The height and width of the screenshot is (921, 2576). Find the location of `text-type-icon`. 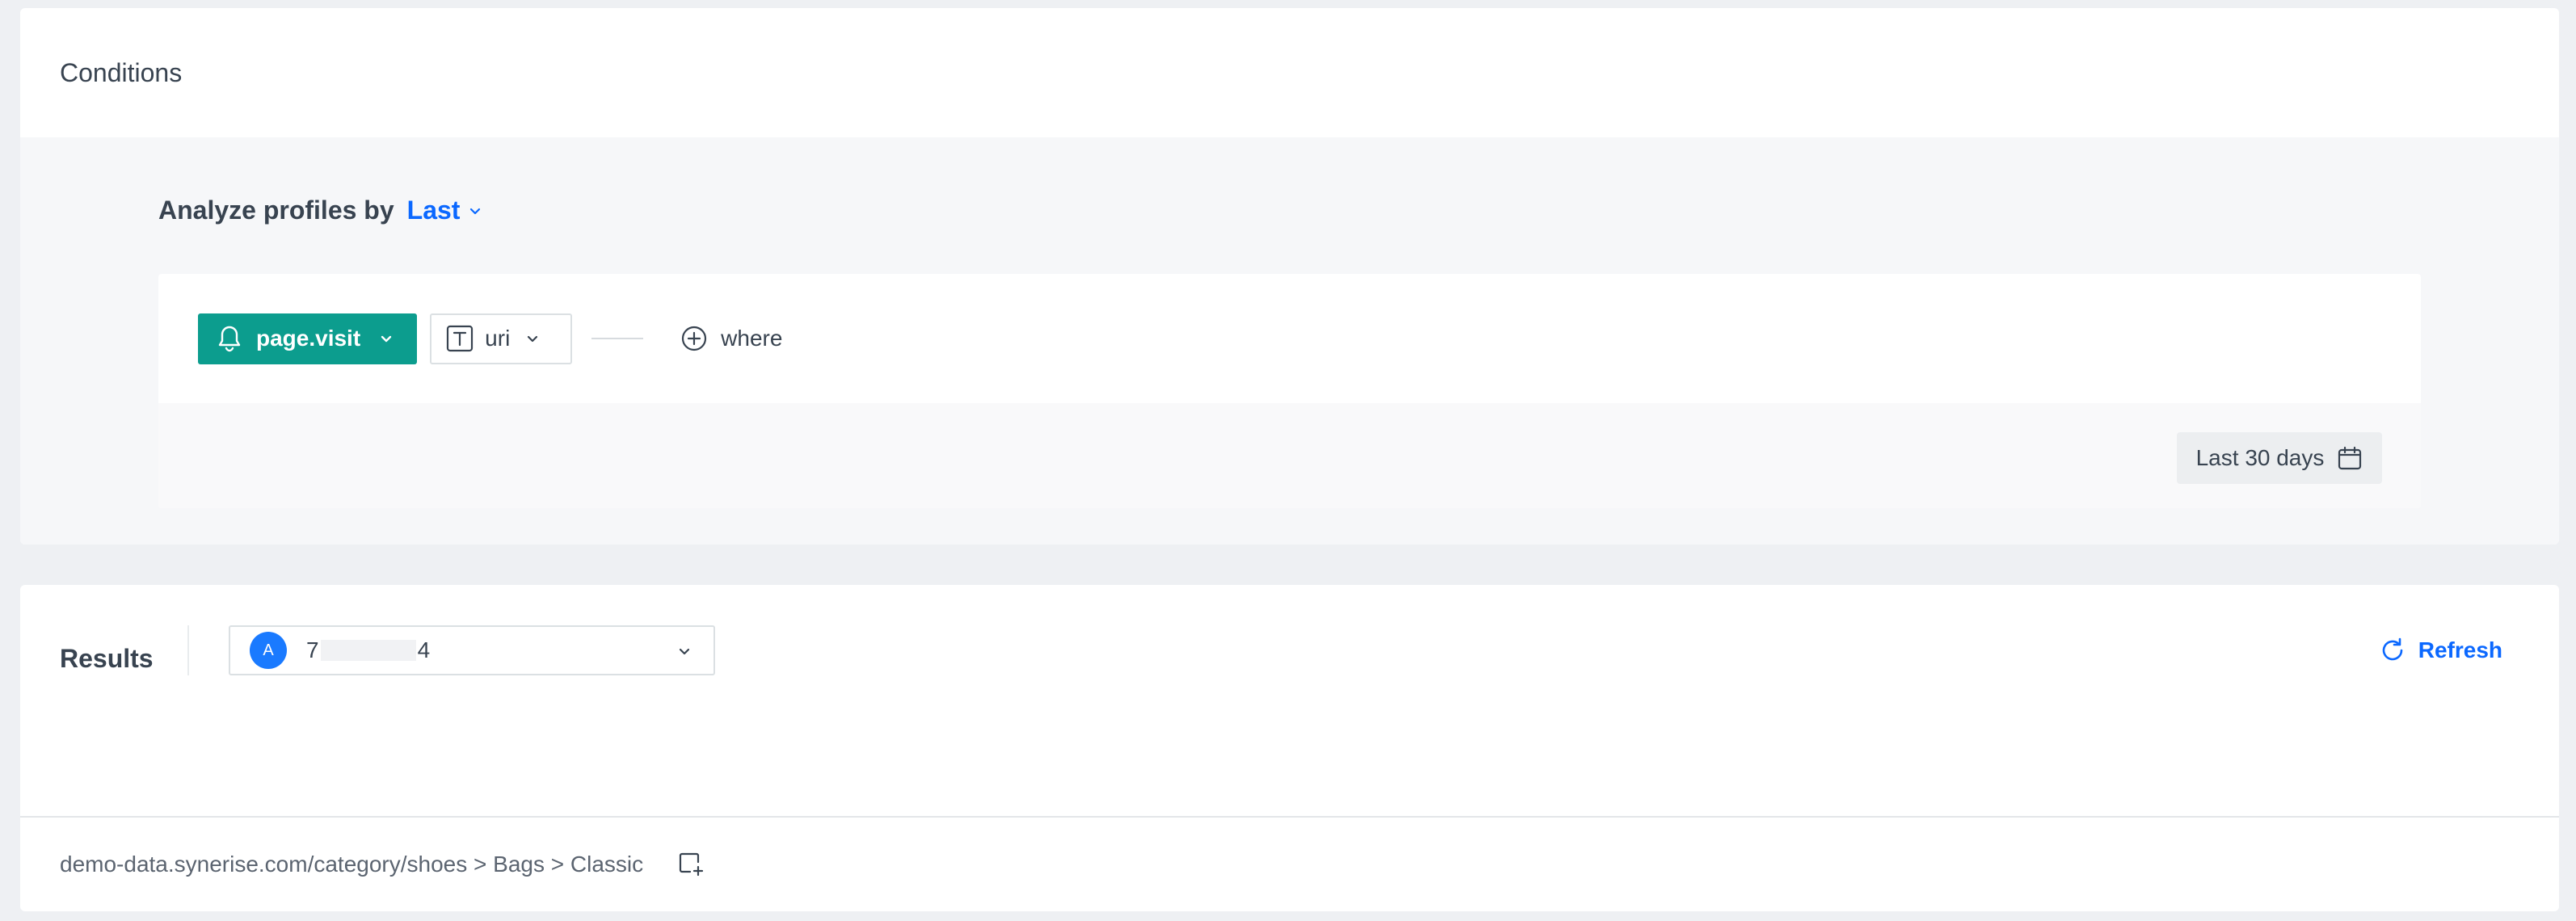

text-type-icon is located at coordinates (460, 338).